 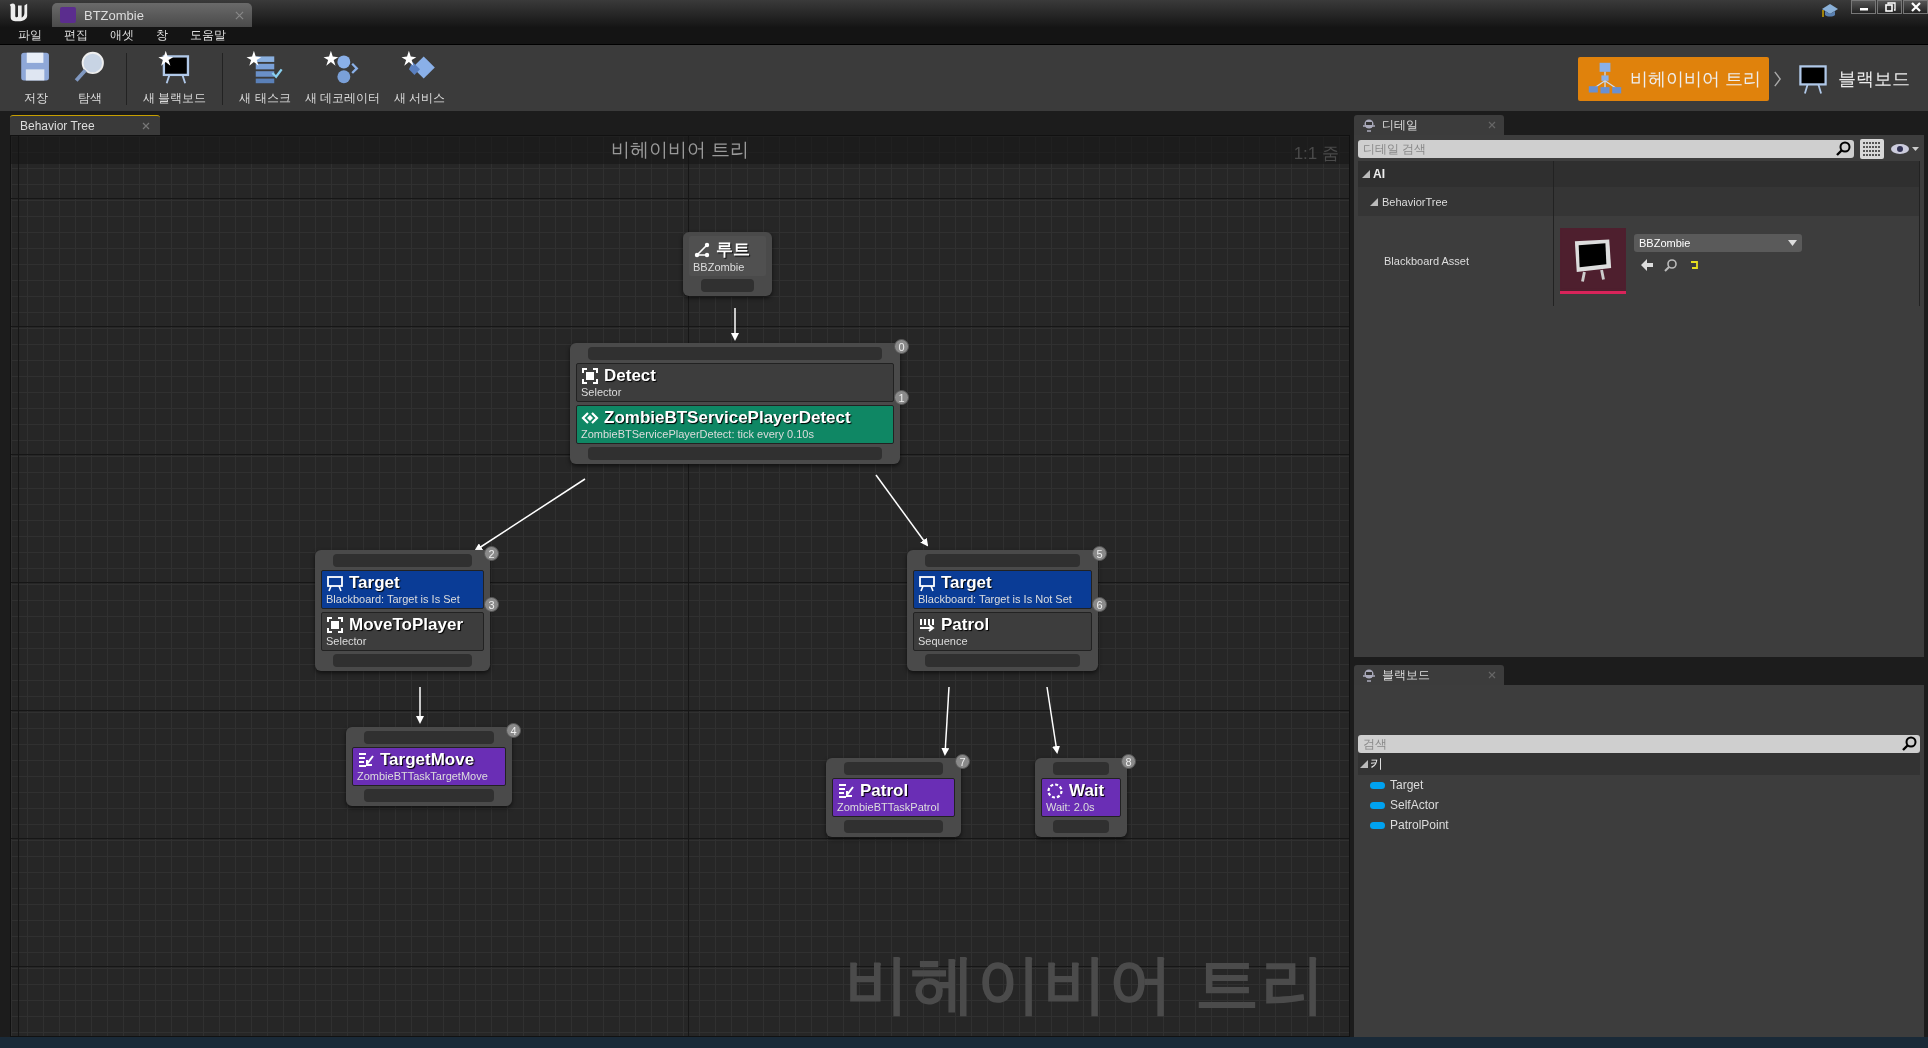 I want to click on node-subtitle: Wait: 2.0s, so click(x=1071, y=807).